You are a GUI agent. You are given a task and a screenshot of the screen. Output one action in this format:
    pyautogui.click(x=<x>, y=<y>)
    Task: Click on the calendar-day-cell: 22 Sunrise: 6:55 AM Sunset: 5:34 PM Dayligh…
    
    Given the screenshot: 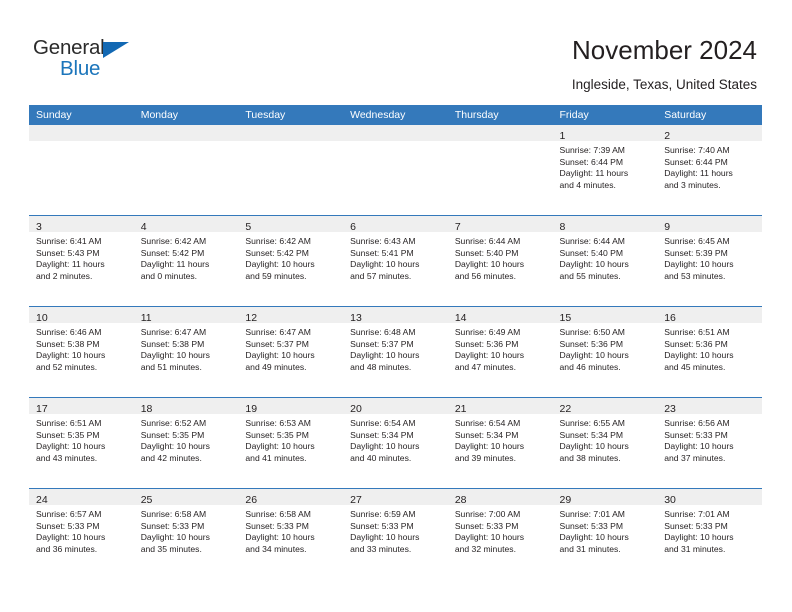 What is the action you would take?
    pyautogui.click(x=605, y=443)
    